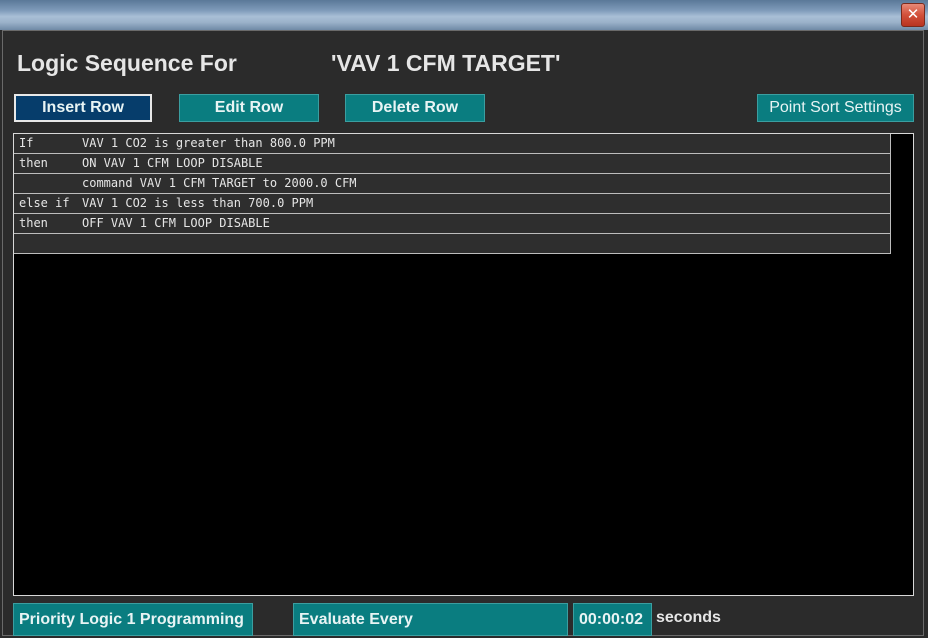 This screenshot has width=928, height=638. Describe the element at coordinates (452, 144) in the screenshot. I see `logic-row: If VAV 1 CO2 is greater than 800.0 PPM` at that location.